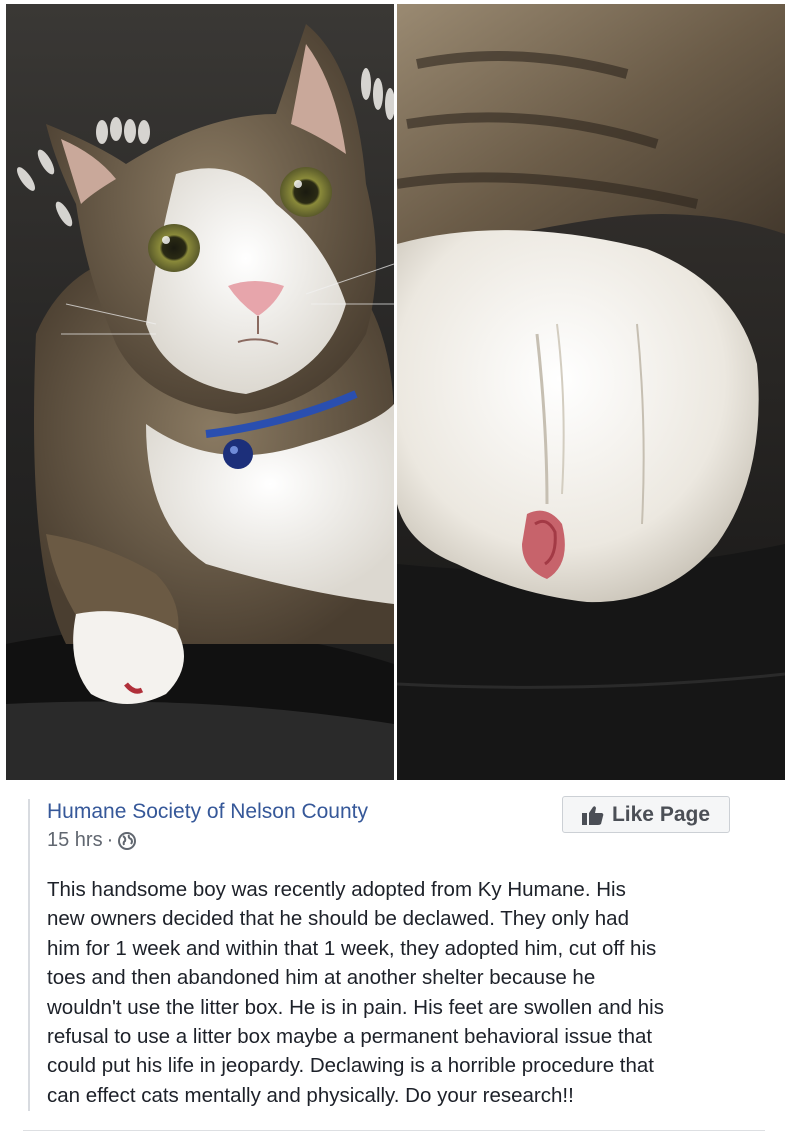  I want to click on post-meta: 15 hrs ·, so click(92, 840).